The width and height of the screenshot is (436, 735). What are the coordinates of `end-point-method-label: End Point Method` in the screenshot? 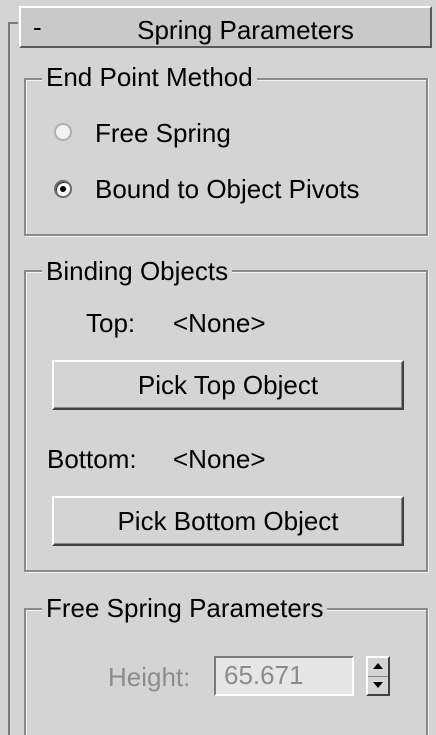 It's located at (149, 77).